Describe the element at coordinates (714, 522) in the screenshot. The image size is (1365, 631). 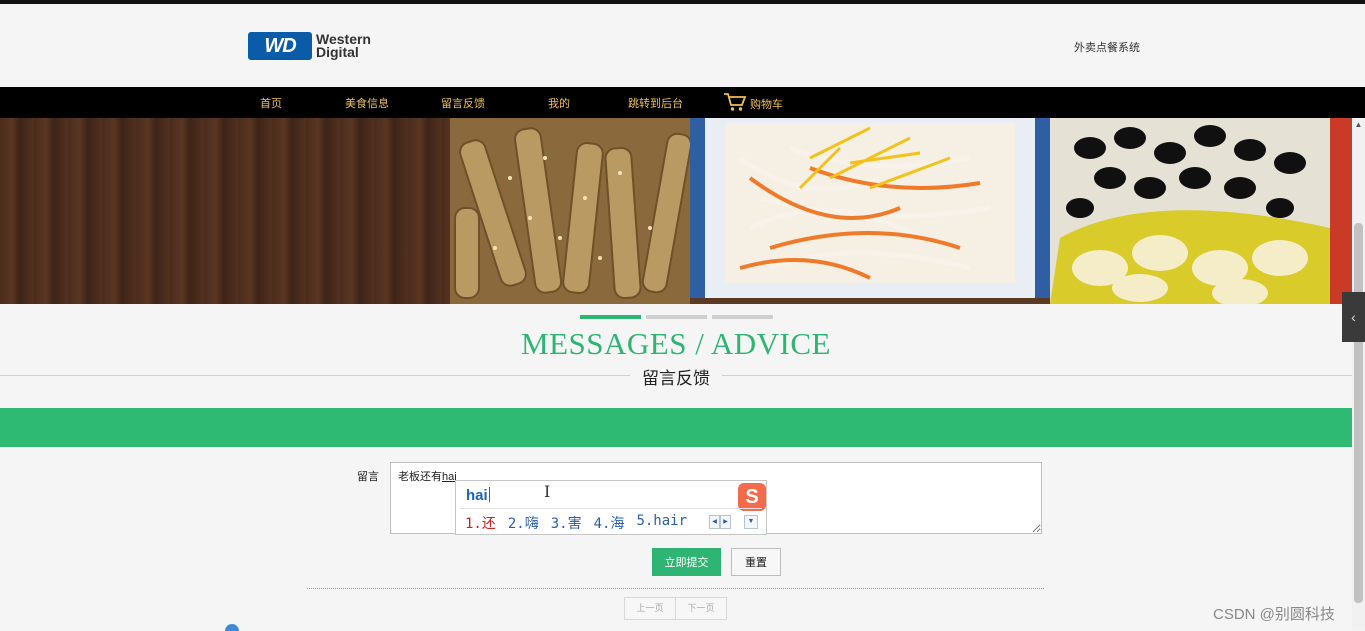
I see `ime-prev-page-icon: ◀` at that location.